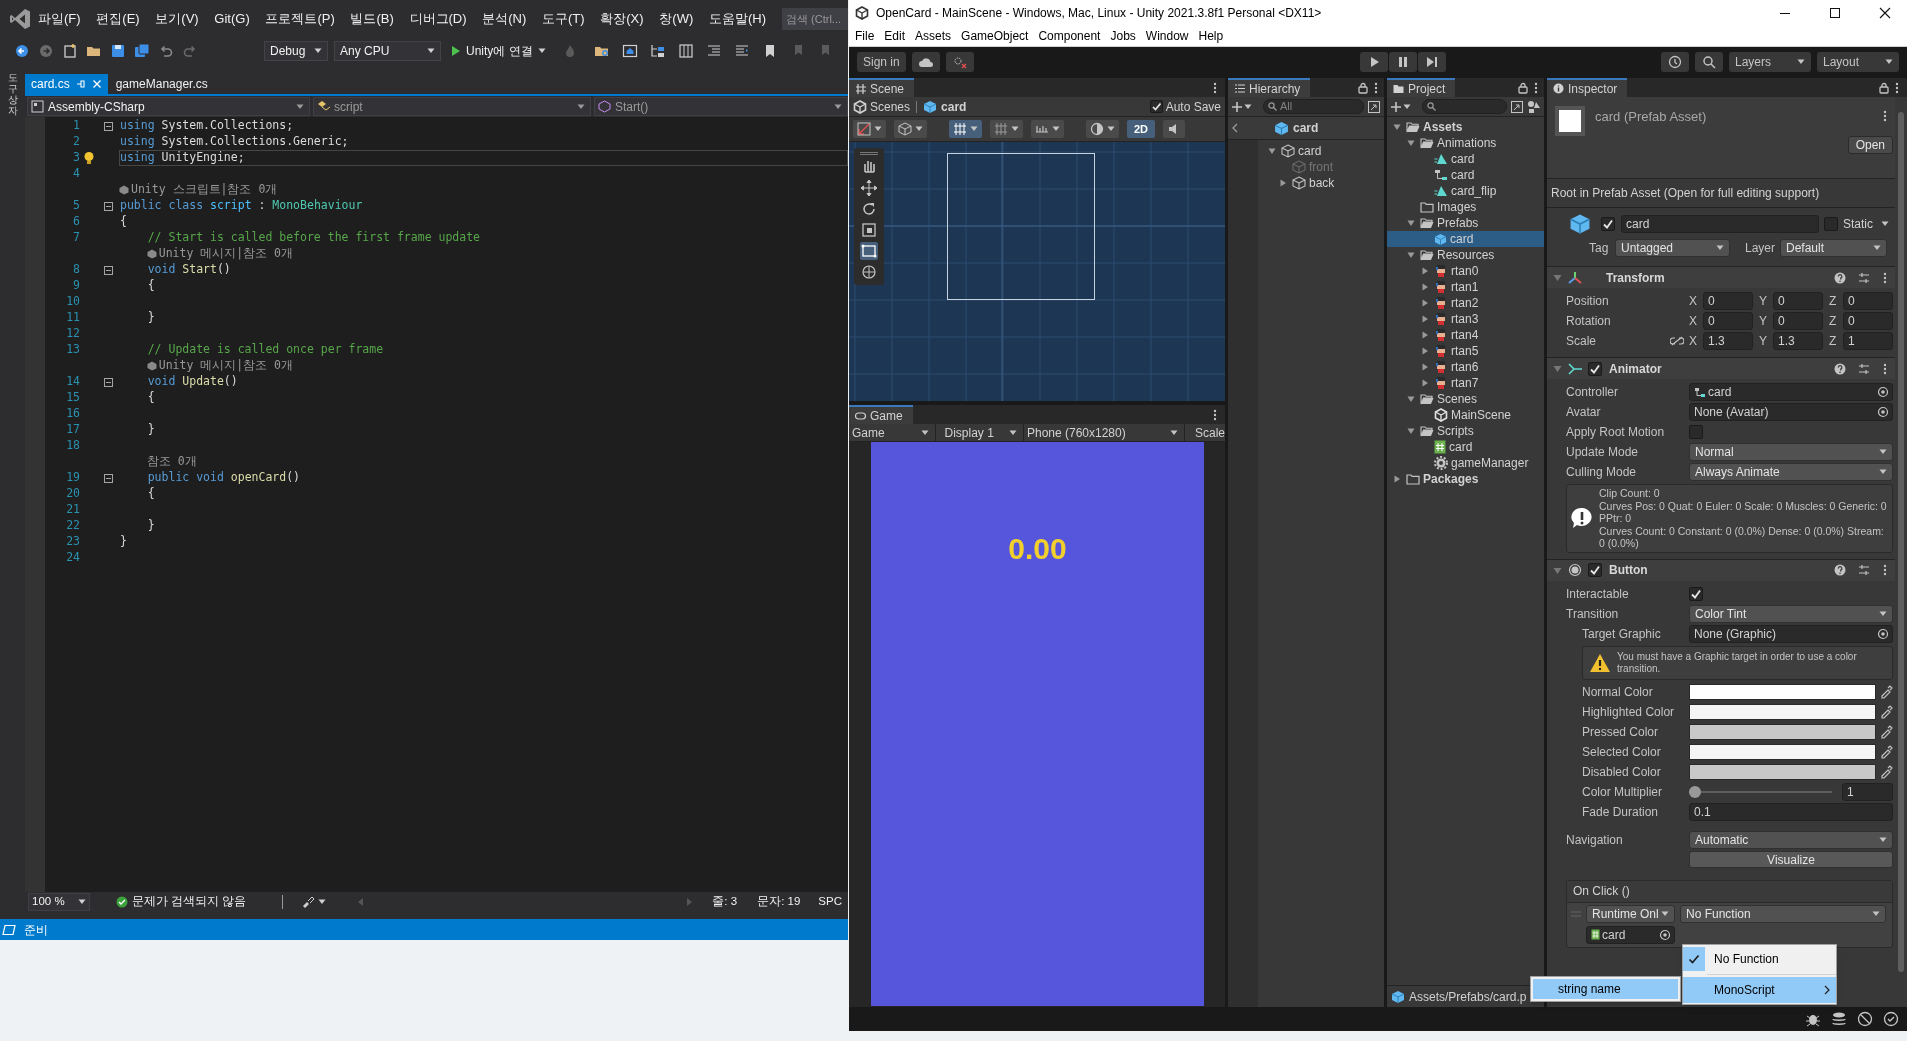 The height and width of the screenshot is (1041, 1907). What do you see at coordinates (89, 158) in the screenshot?
I see `lightbulb-icon` at bounding box center [89, 158].